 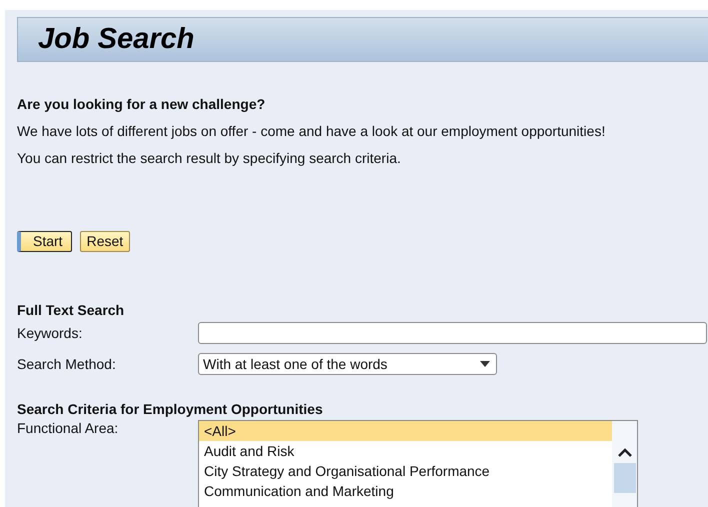 I want to click on functional-area-listbox: <All> Audit and Risk City Strategy and Organisational Performance Communication and Marketing, so click(x=418, y=463).